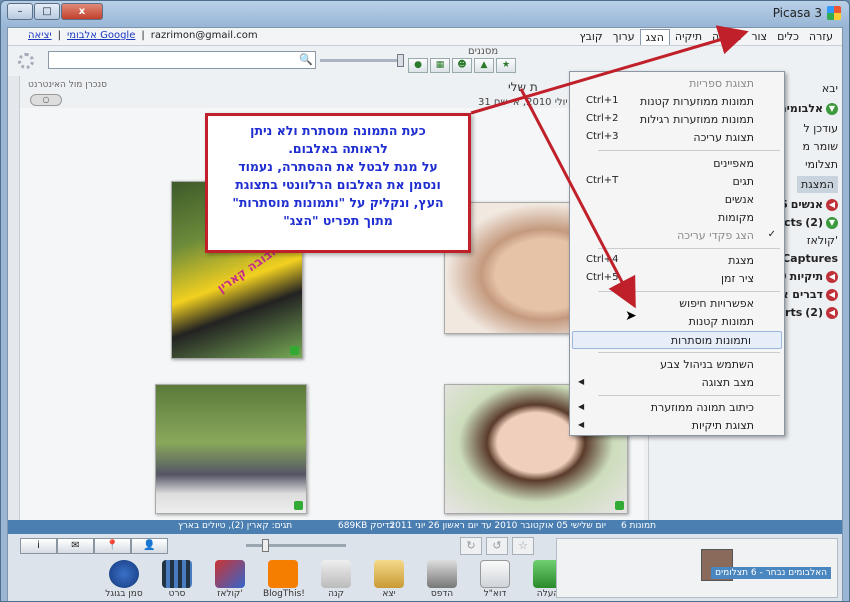 Image resolution: width=850 pixels, height=602 pixels. What do you see at coordinates (338, 184) in the screenshot?
I see `callout-line: ונסמן את האלבום הרלוונטי בתצוגת` at bounding box center [338, 184].